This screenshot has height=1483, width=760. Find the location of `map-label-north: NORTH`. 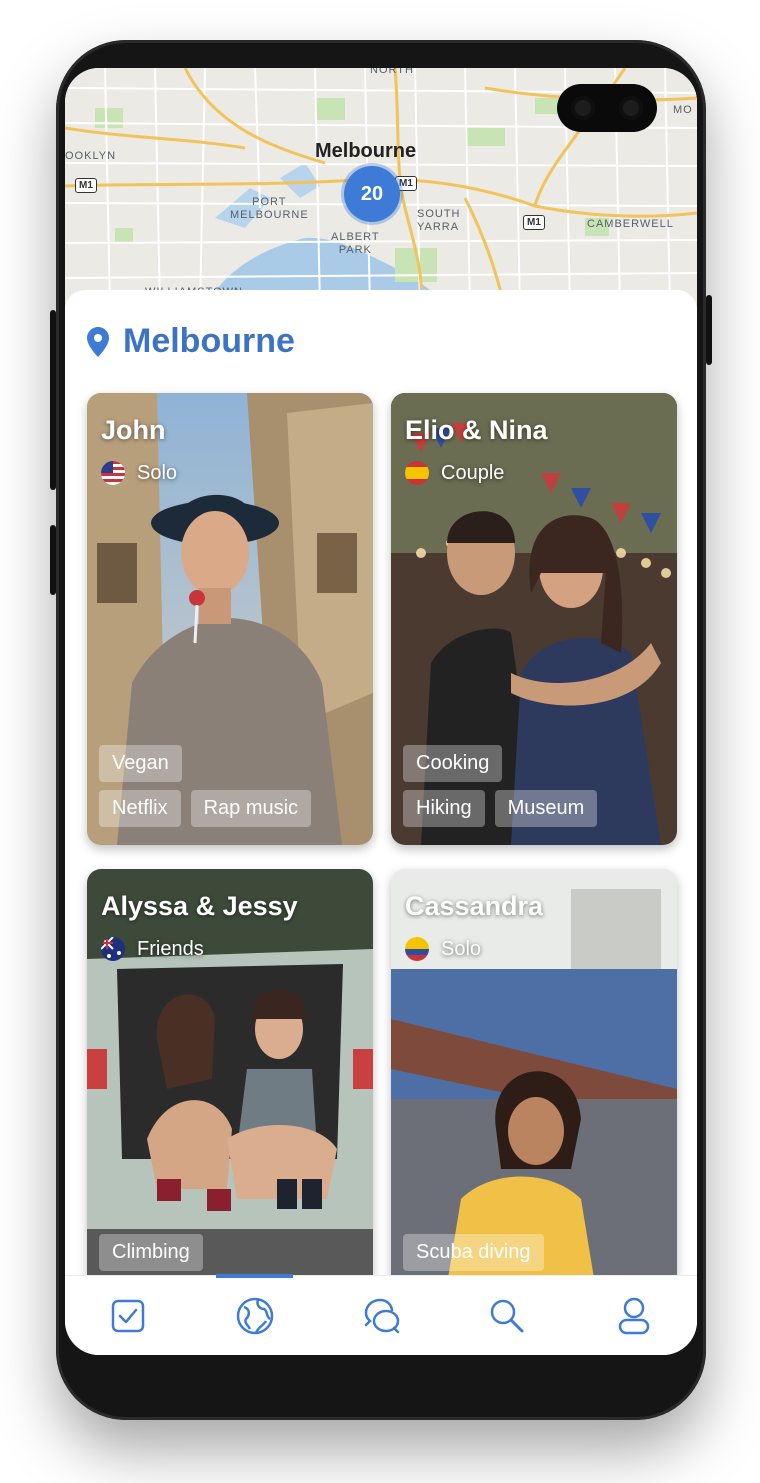

map-label-north: NORTH is located at coordinates (392, 72).